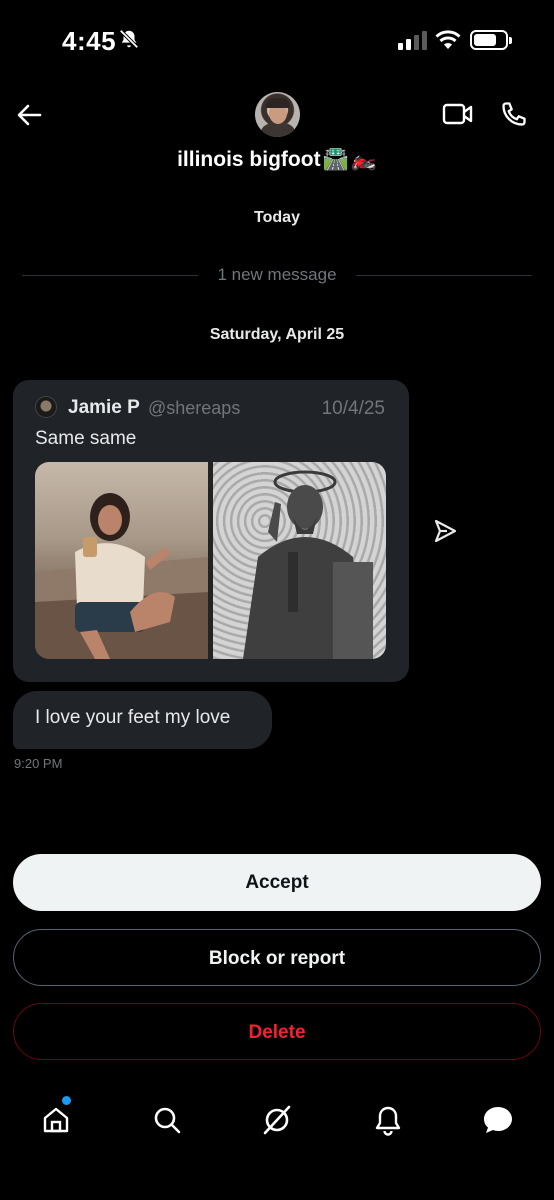 This screenshot has width=554, height=1200. I want to click on cellular-signal-icon, so click(412, 40).